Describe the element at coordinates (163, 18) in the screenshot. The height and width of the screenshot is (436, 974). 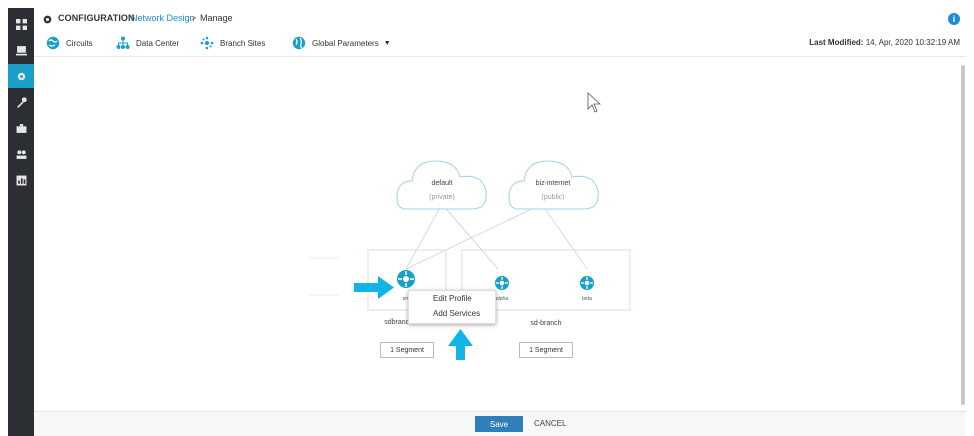
I see `breadcrumb-network-design: Network Design` at that location.